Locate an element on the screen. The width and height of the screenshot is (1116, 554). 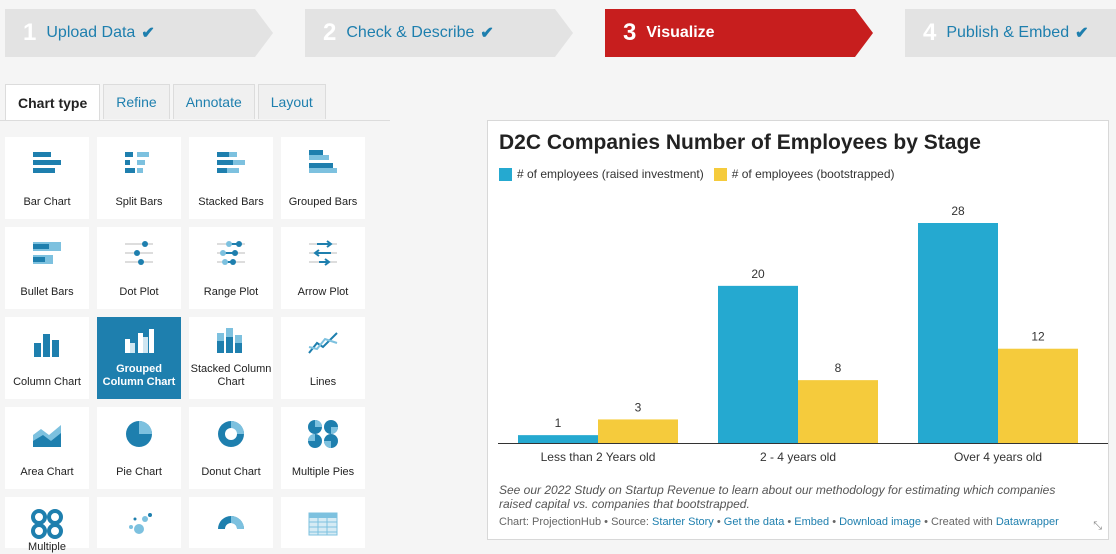
chart-type-label: Bar Chart is located at coordinates (47, 202).